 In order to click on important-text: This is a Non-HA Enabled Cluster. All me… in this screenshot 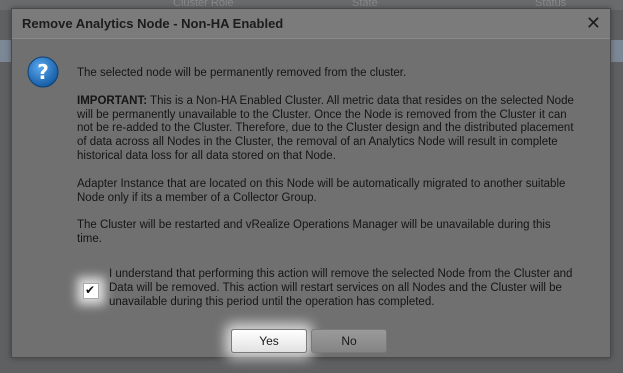, I will do `click(325, 128)`.